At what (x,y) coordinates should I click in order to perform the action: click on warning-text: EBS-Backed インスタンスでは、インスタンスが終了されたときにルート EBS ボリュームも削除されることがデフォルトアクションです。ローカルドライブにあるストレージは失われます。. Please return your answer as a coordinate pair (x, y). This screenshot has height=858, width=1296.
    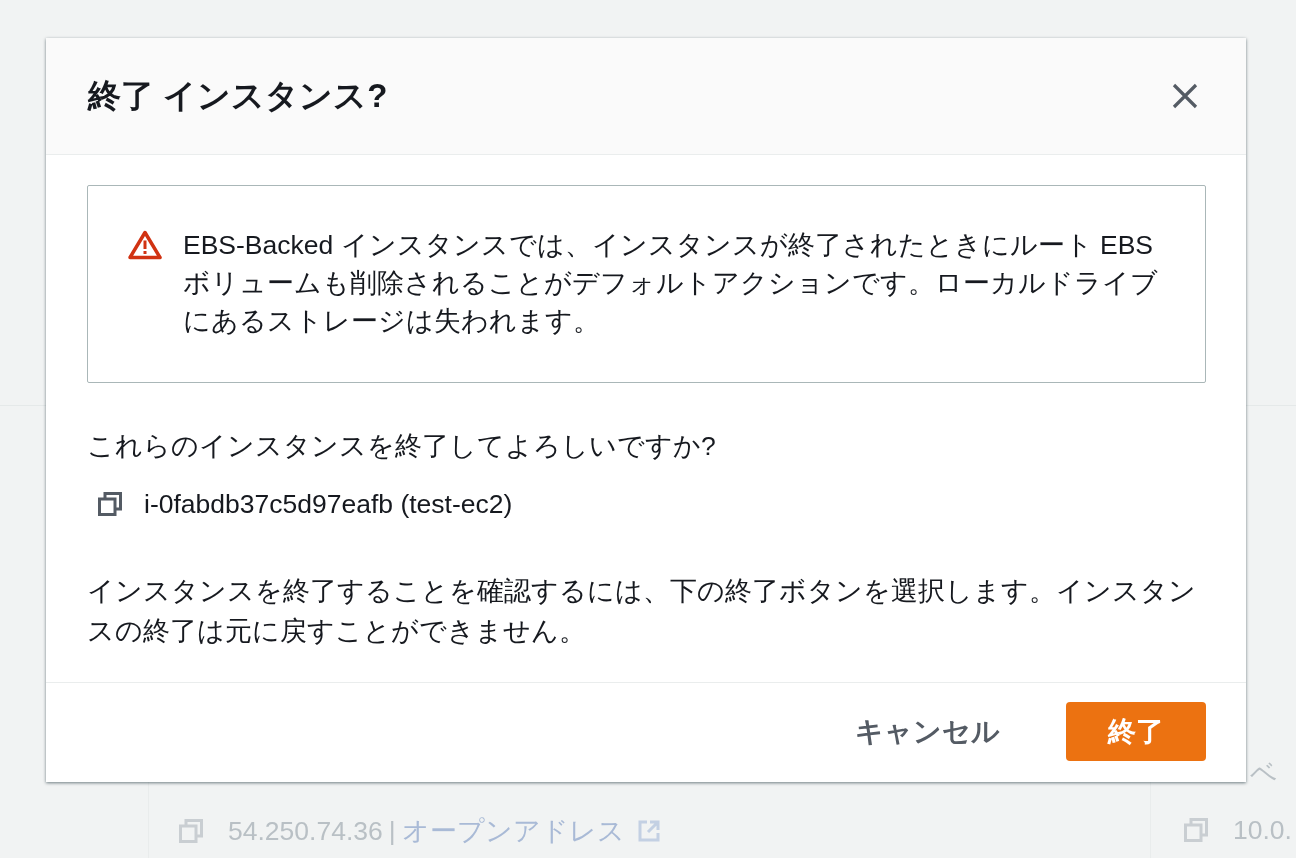
    Looking at the image, I should click on (671, 283).